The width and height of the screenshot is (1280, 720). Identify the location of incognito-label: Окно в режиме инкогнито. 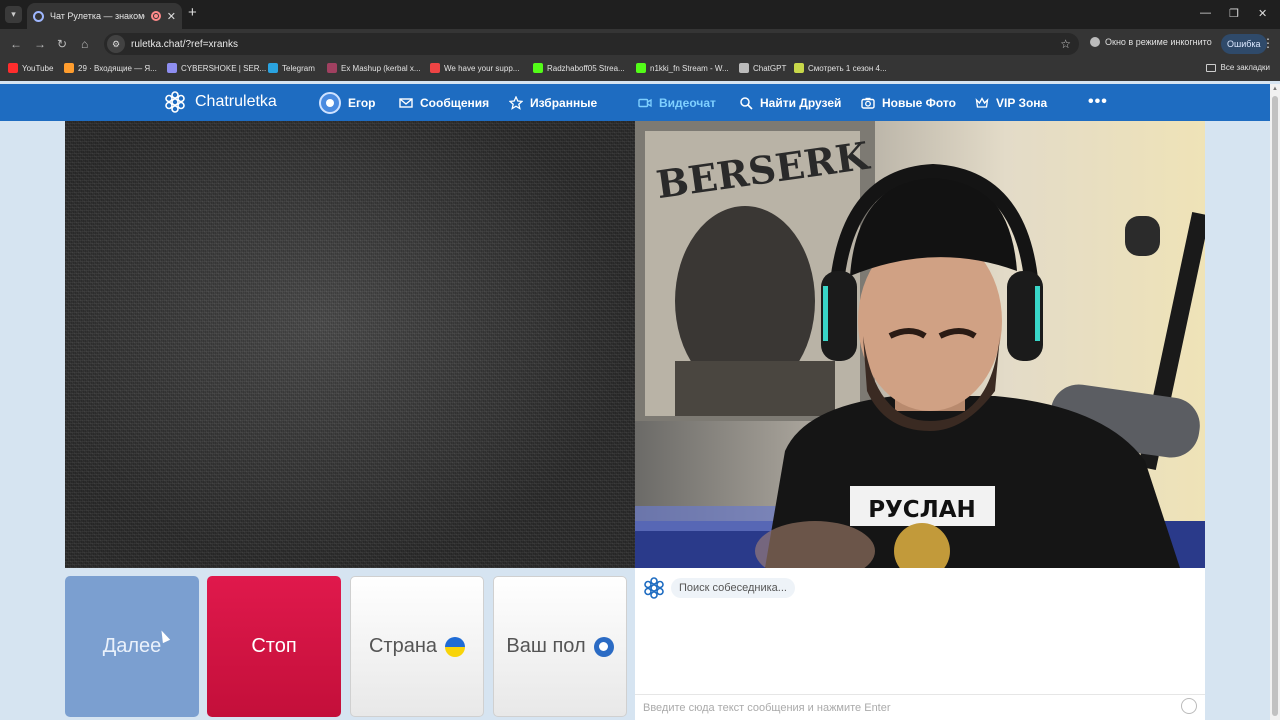
(1158, 42).